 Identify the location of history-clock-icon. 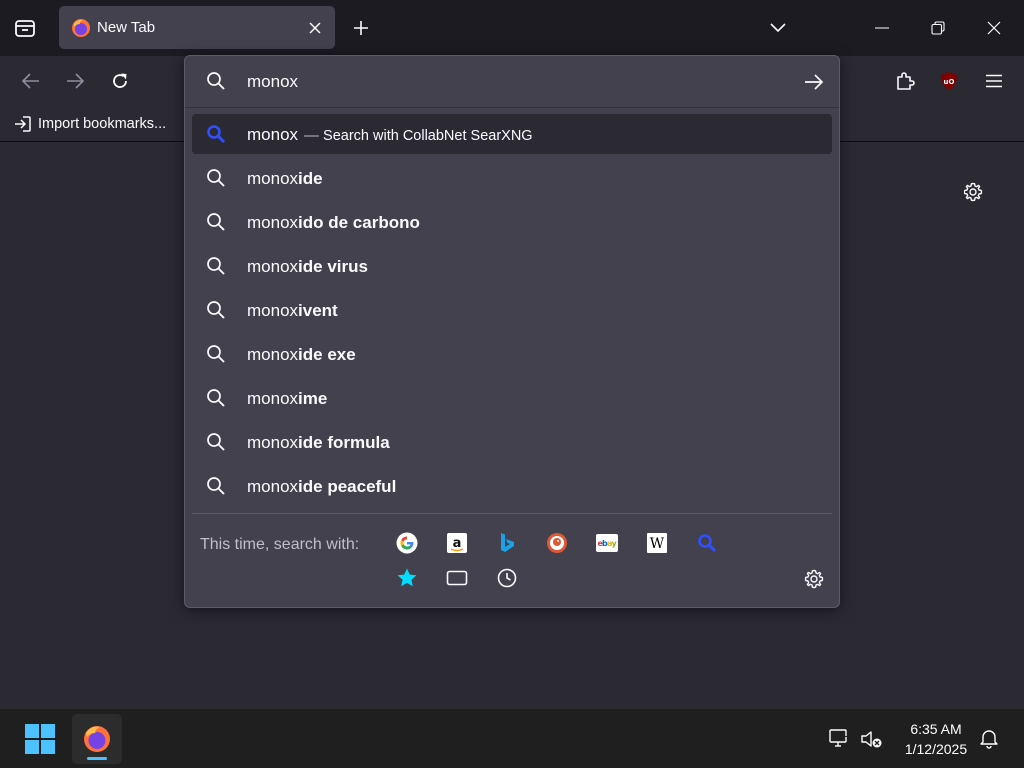
(507, 578).